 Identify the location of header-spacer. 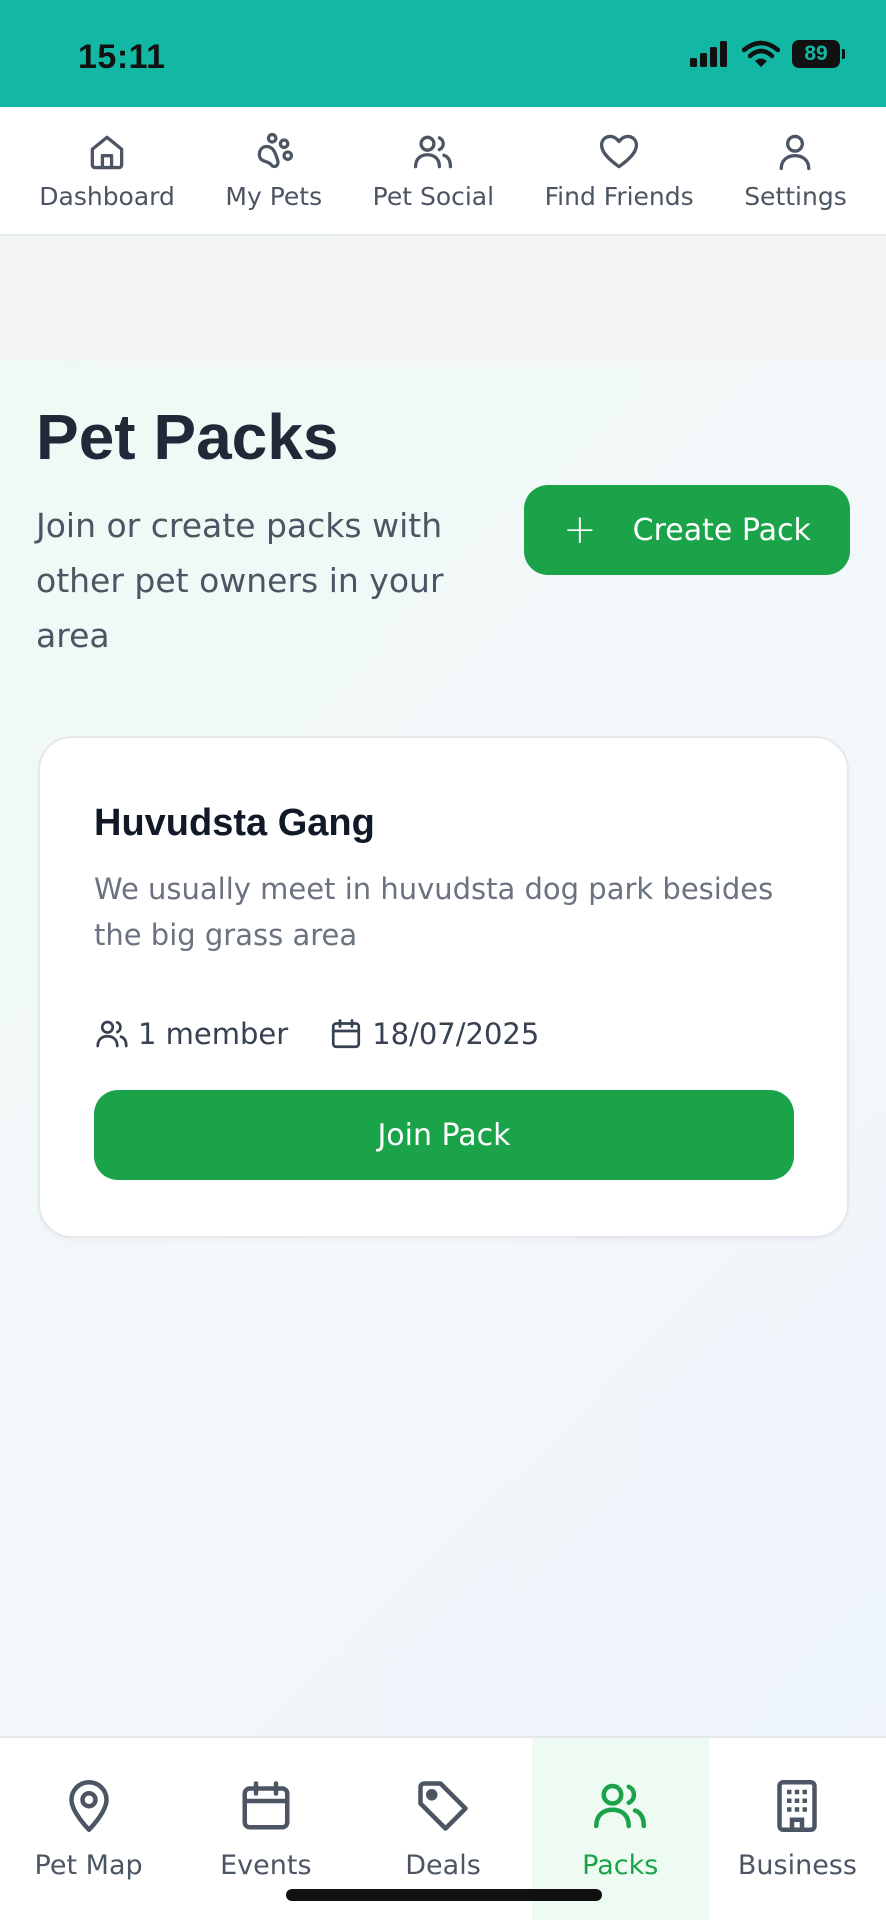
(443, 299).